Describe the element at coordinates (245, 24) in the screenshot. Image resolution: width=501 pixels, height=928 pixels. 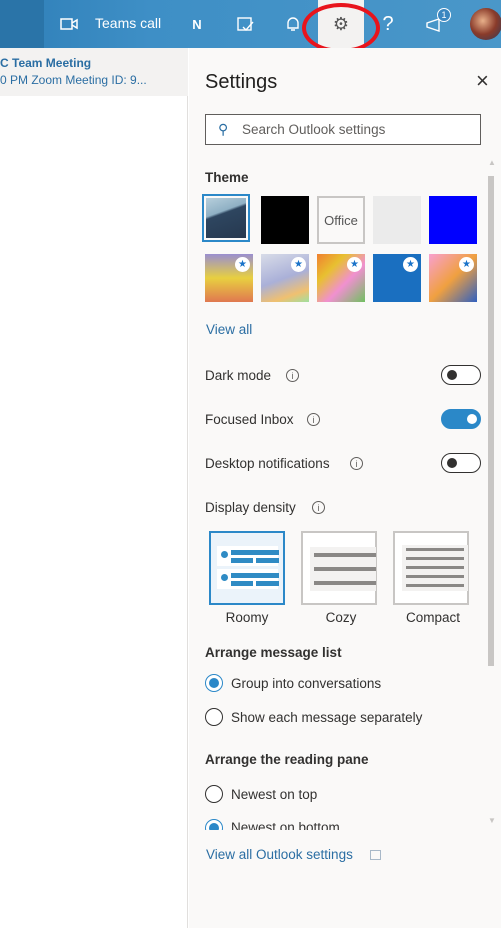
I see `todo-icon` at that location.